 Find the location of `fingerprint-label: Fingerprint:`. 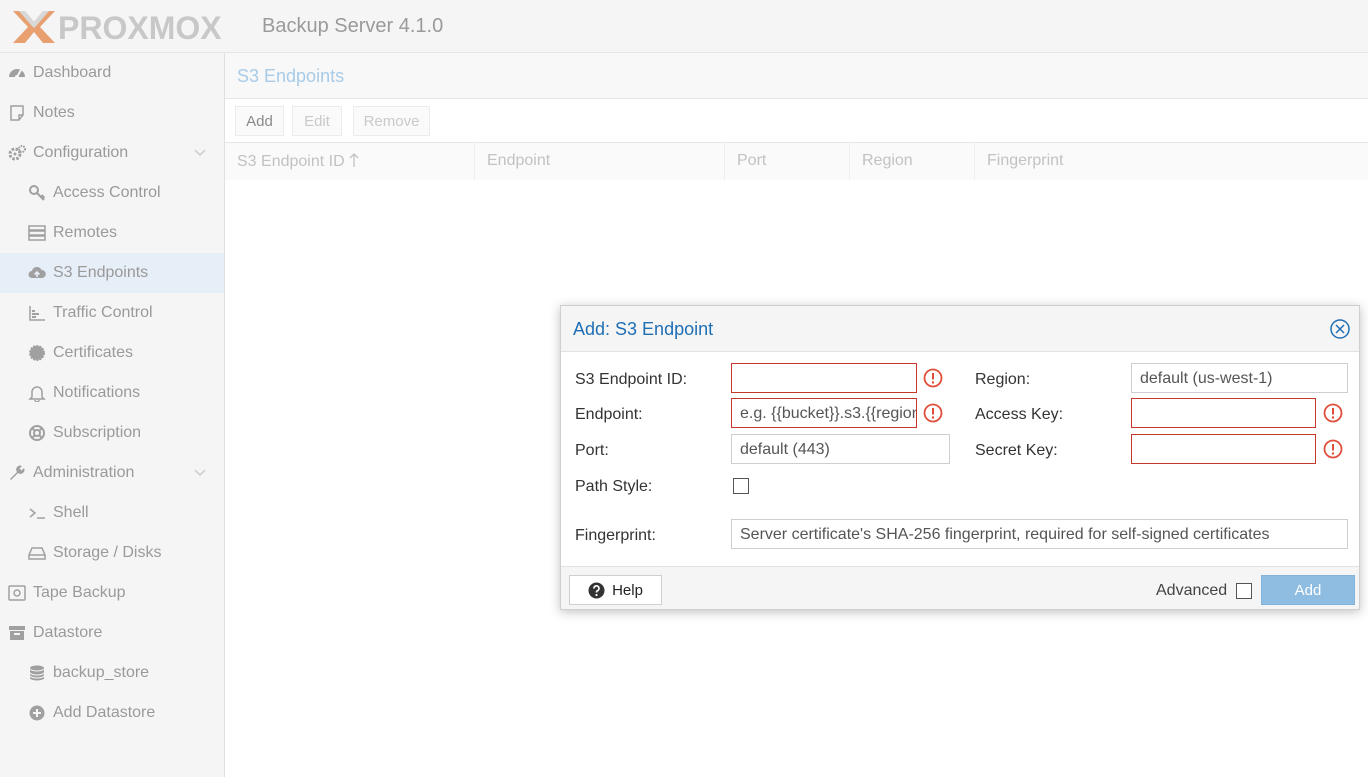

fingerprint-label: Fingerprint: is located at coordinates (615, 535).